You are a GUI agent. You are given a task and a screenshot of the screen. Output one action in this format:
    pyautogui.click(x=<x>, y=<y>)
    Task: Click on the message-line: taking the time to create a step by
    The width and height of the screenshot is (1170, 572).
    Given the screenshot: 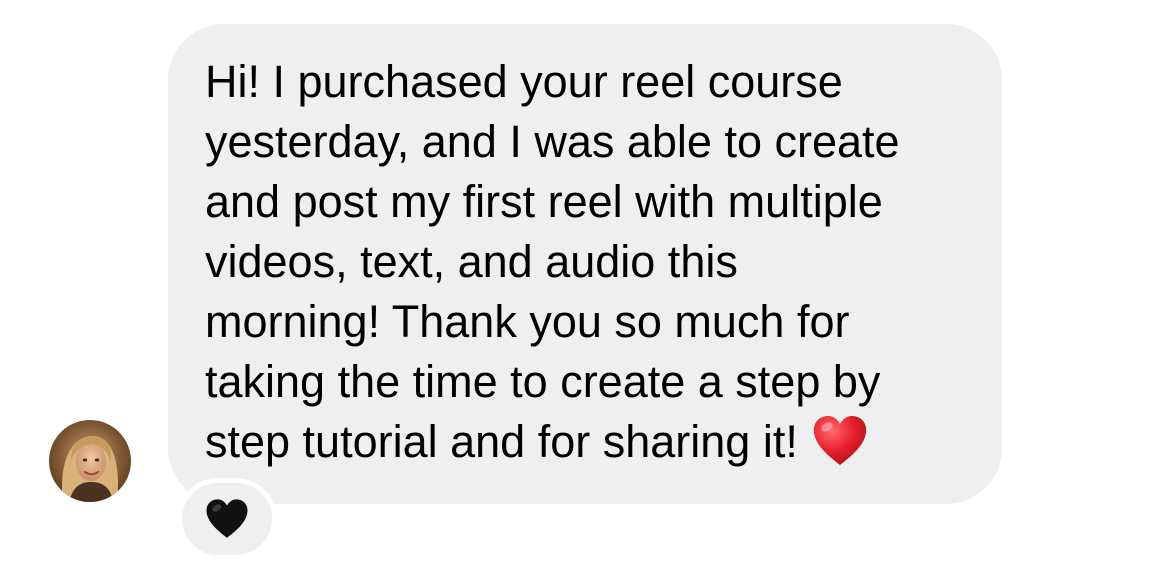 What is the action you would take?
    pyautogui.click(x=543, y=381)
    